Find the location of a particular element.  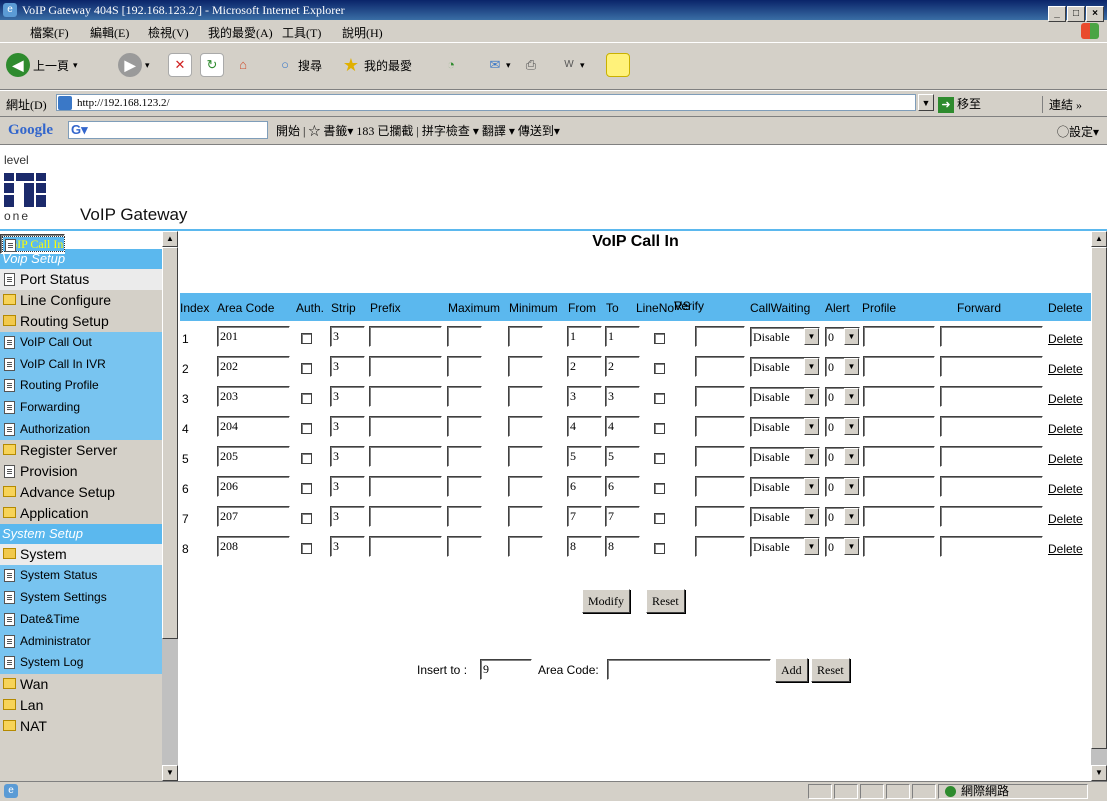

sidebar-item-lan: Lan is located at coordinates (81, 705).